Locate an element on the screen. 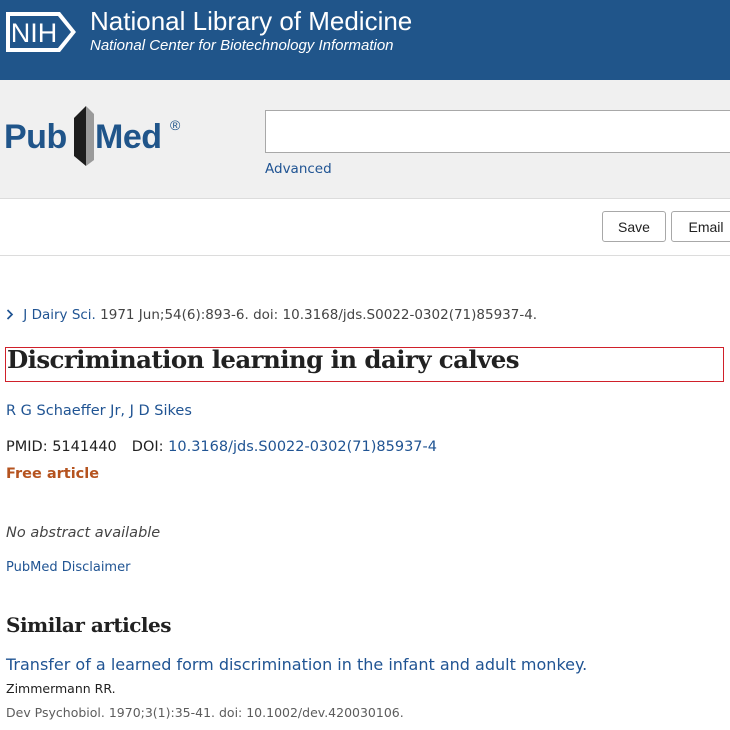 The width and height of the screenshot is (730, 730). save-button: Save is located at coordinates (634, 226).